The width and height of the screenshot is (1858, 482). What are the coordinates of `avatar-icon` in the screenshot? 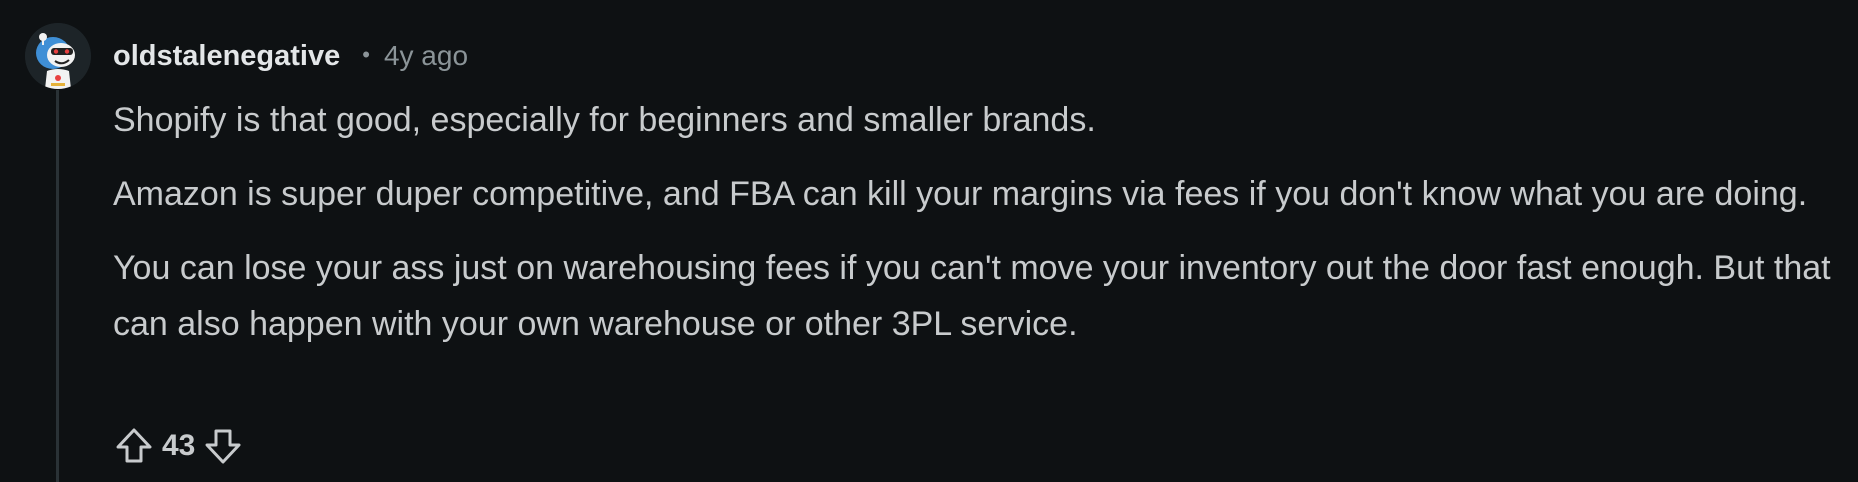 It's located at (58, 56).